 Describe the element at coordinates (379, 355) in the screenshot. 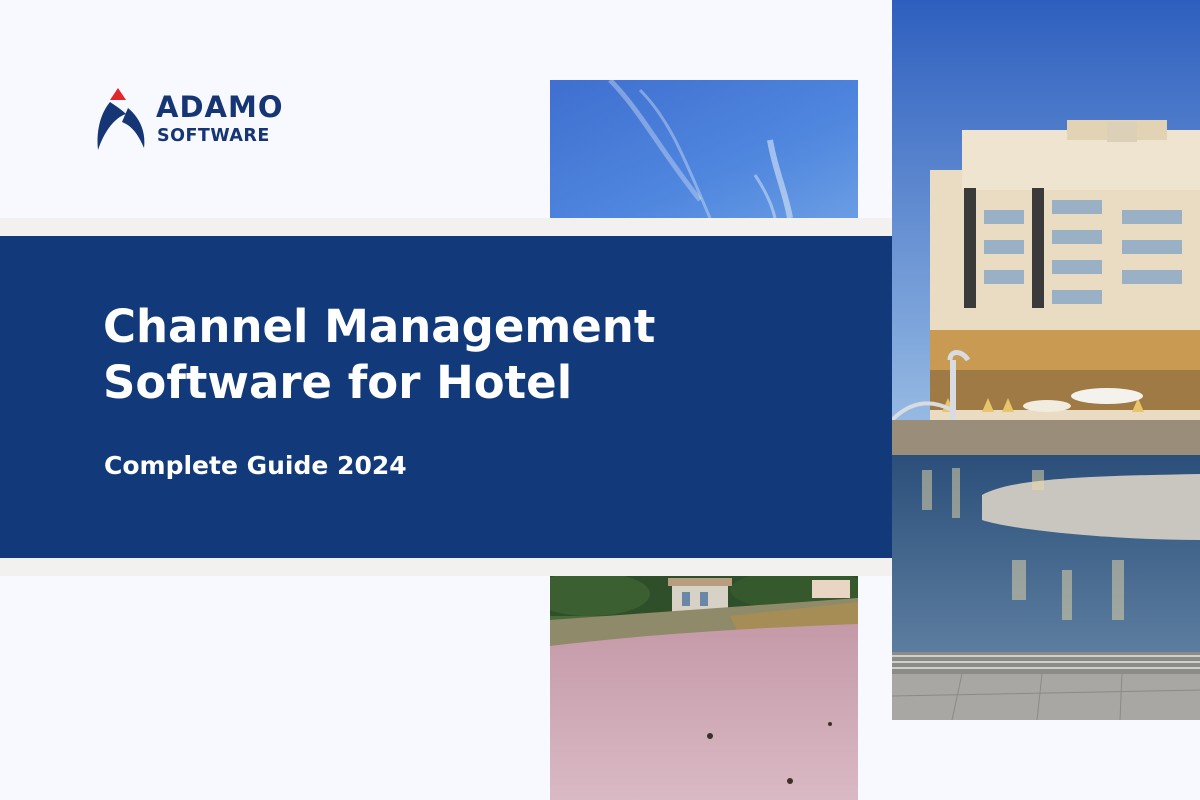

I see `headline: Channel Management Software for Hotel` at that location.